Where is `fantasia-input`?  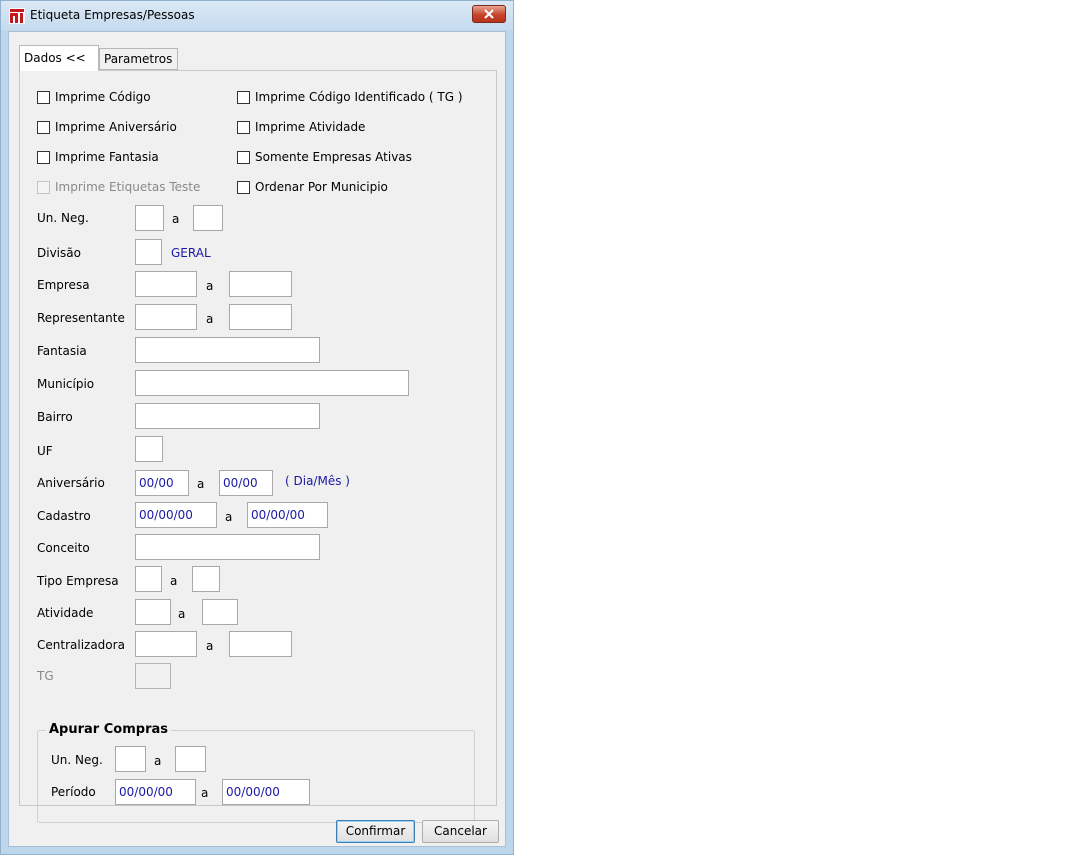 fantasia-input is located at coordinates (227, 350).